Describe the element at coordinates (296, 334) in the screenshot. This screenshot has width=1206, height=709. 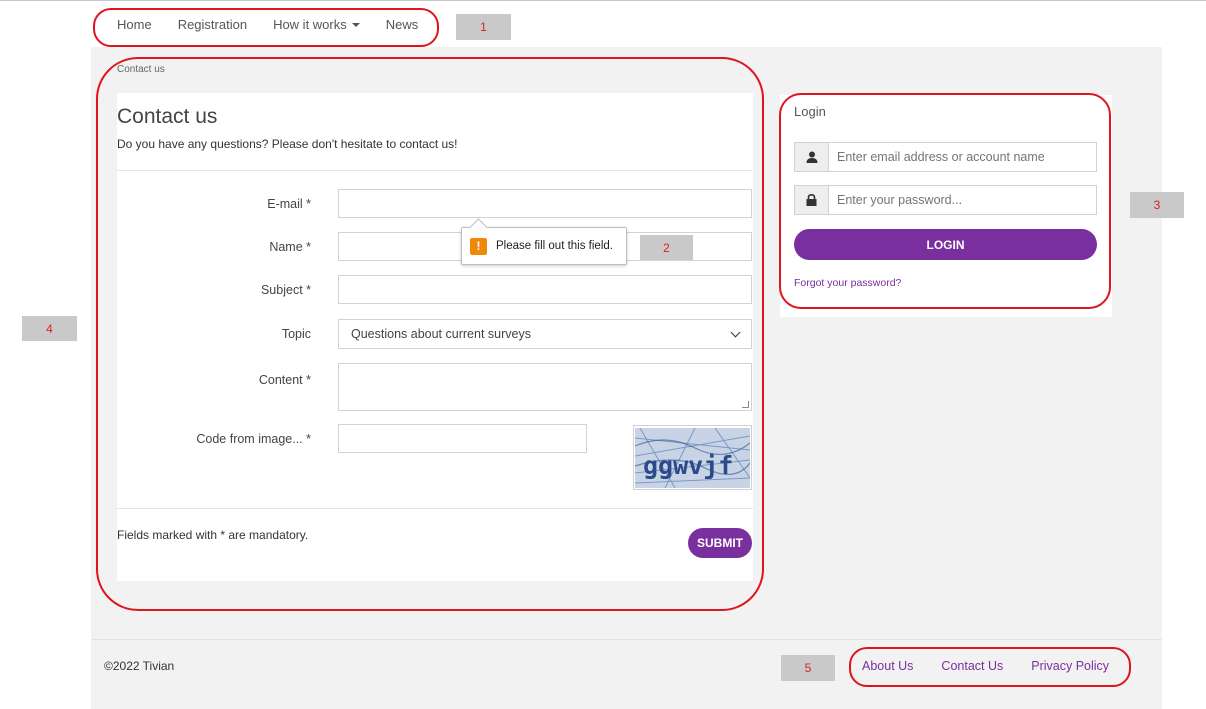
I see `topic-label: Topic` at that location.